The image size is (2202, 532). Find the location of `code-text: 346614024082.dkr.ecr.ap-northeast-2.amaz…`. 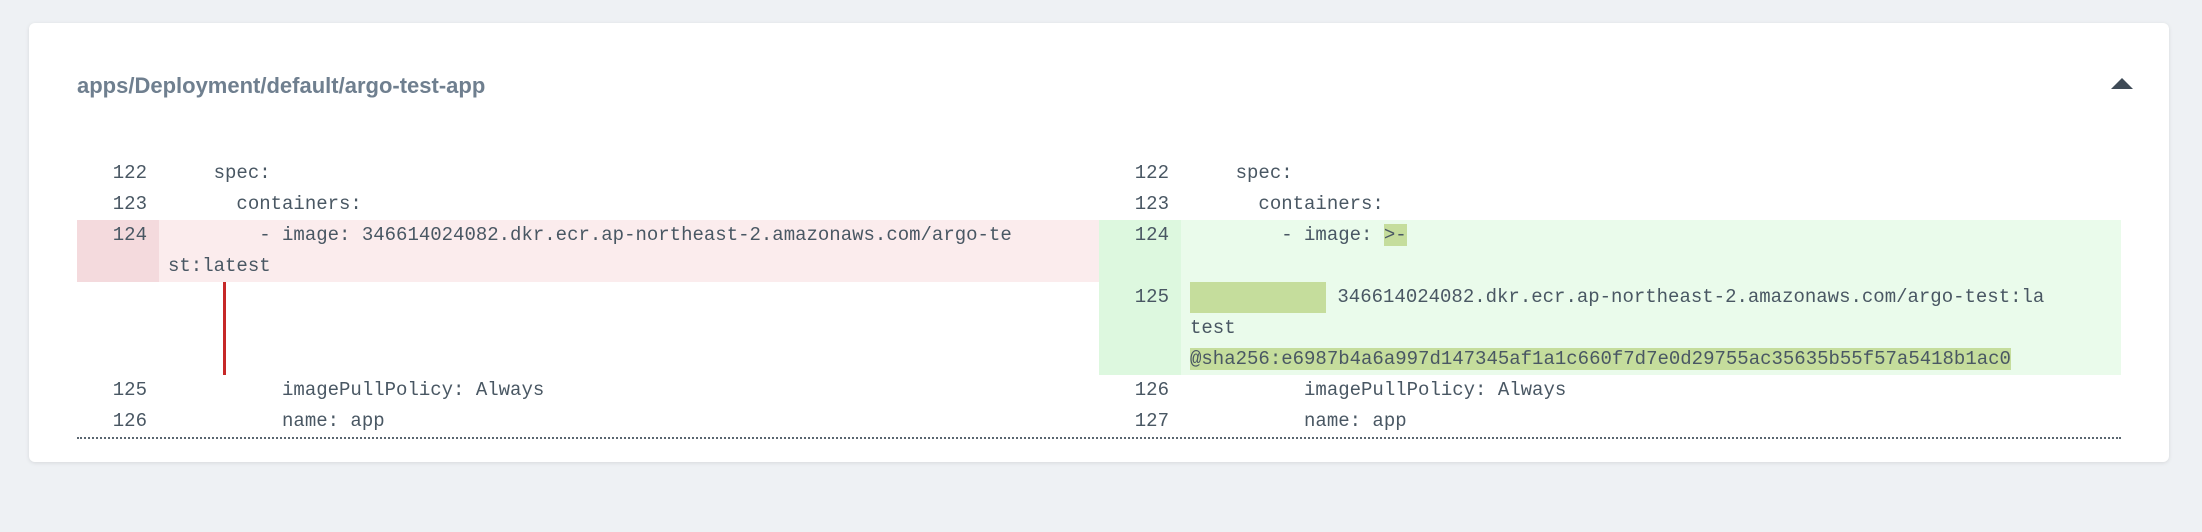

code-text: 346614024082.dkr.ecr.ap-northeast-2.amaz… is located at coordinates (1685, 297).